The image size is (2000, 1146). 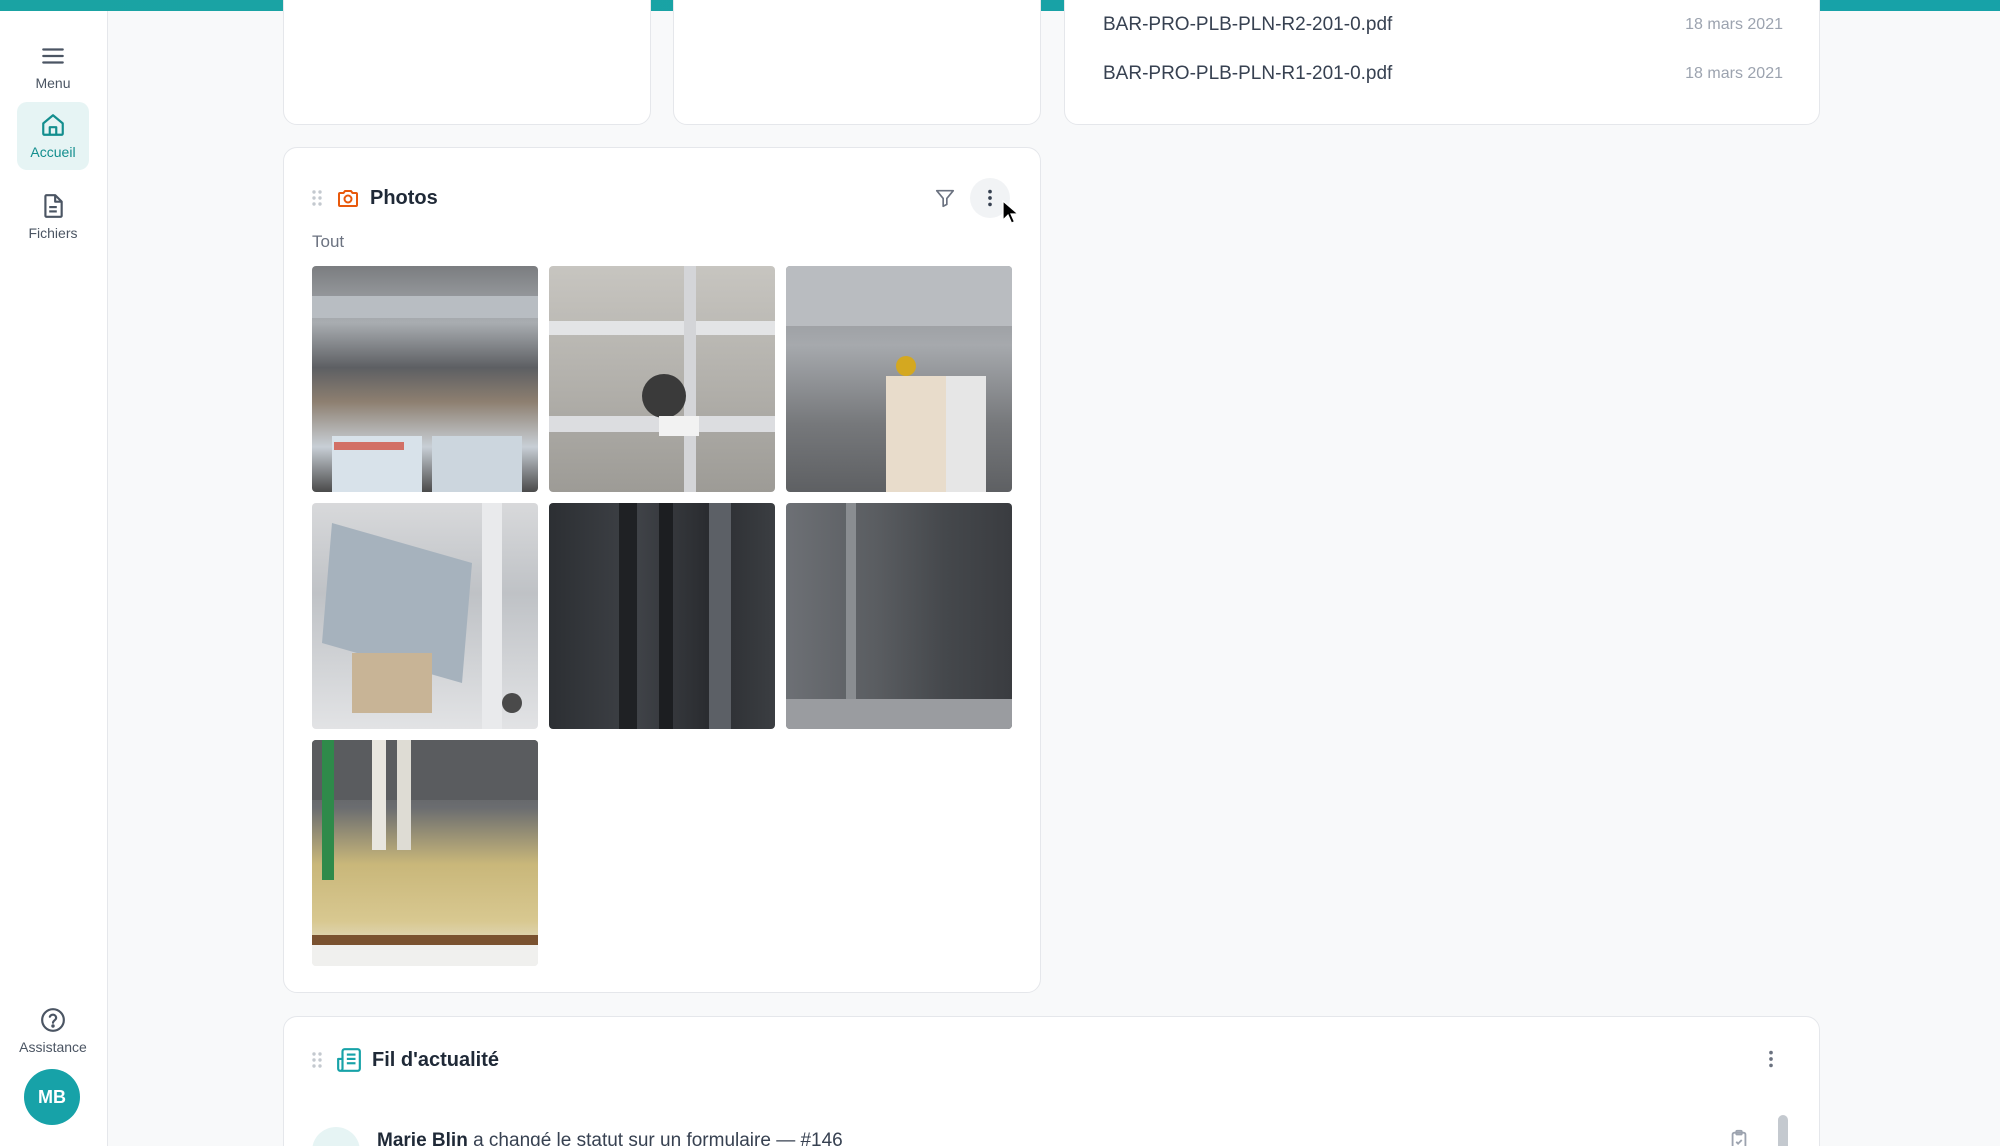 What do you see at coordinates (467, 62) in the screenshot?
I see `widget-card-top-left` at bounding box center [467, 62].